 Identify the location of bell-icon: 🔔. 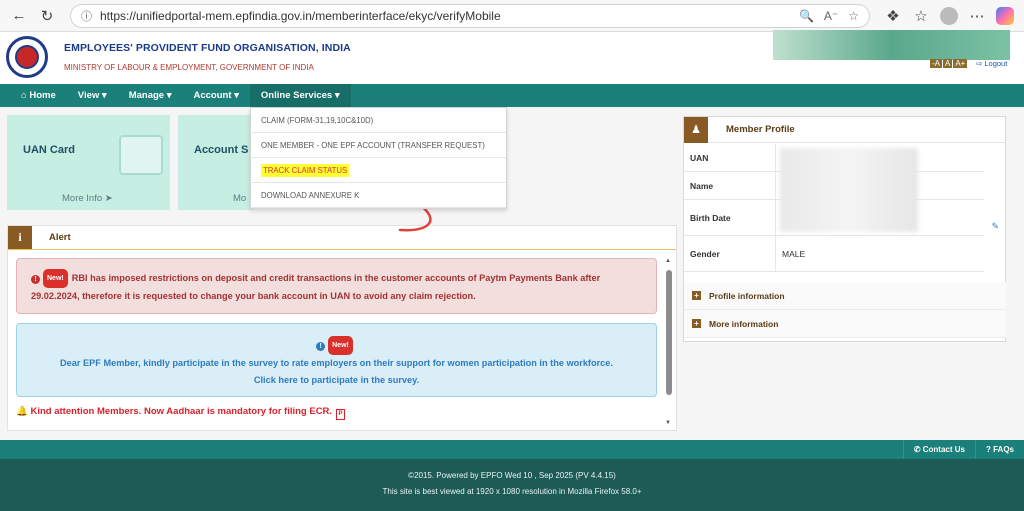
(22, 411).